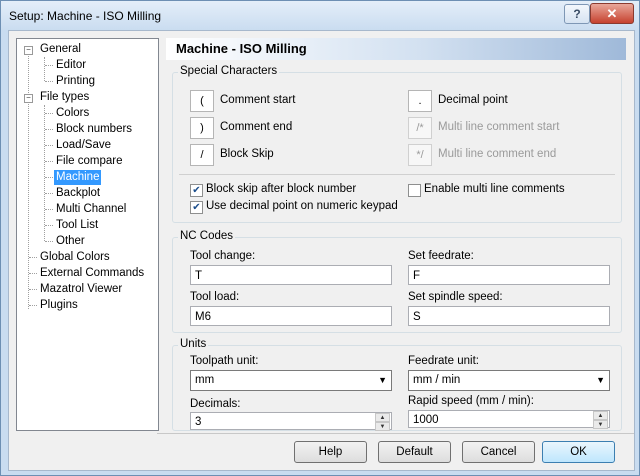 This screenshot has width=640, height=476. What do you see at coordinates (85, 16) in the screenshot?
I see `window-title: Setup: Machine - ISO Milling` at bounding box center [85, 16].